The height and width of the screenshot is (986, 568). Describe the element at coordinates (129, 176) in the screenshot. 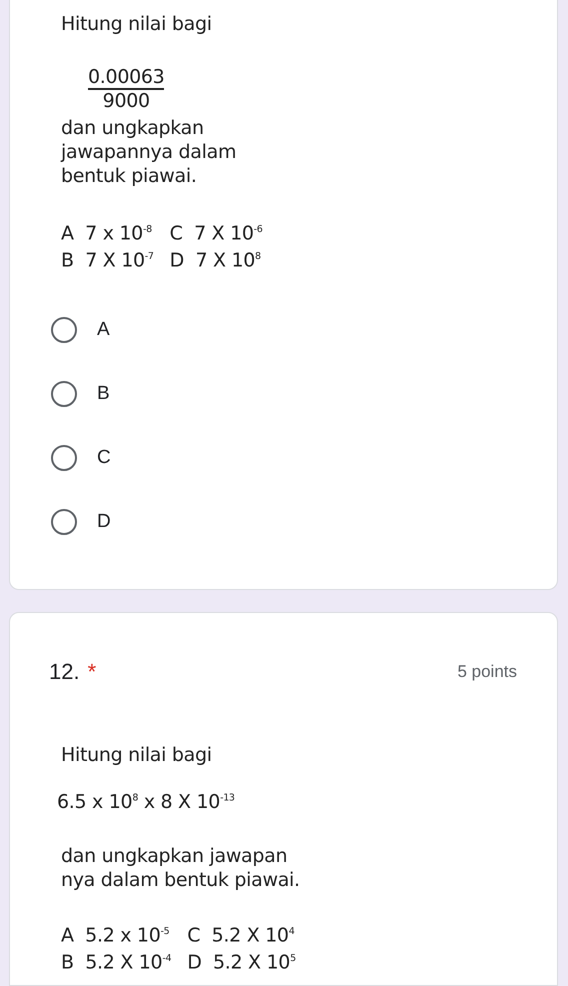

I see `question-instruction: bentuk piawai.` at that location.